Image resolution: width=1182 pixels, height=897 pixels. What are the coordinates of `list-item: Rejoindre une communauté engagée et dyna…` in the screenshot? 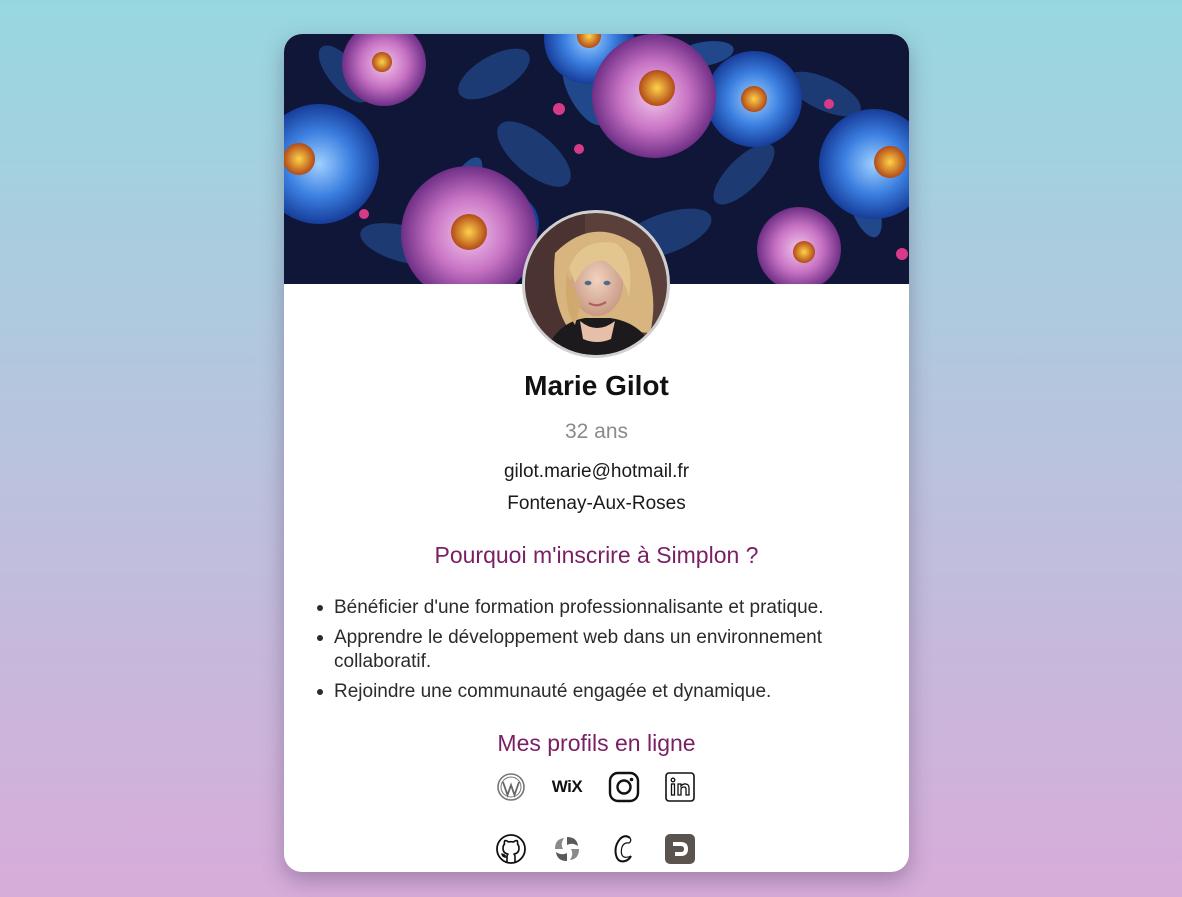 It's located at (595, 692).